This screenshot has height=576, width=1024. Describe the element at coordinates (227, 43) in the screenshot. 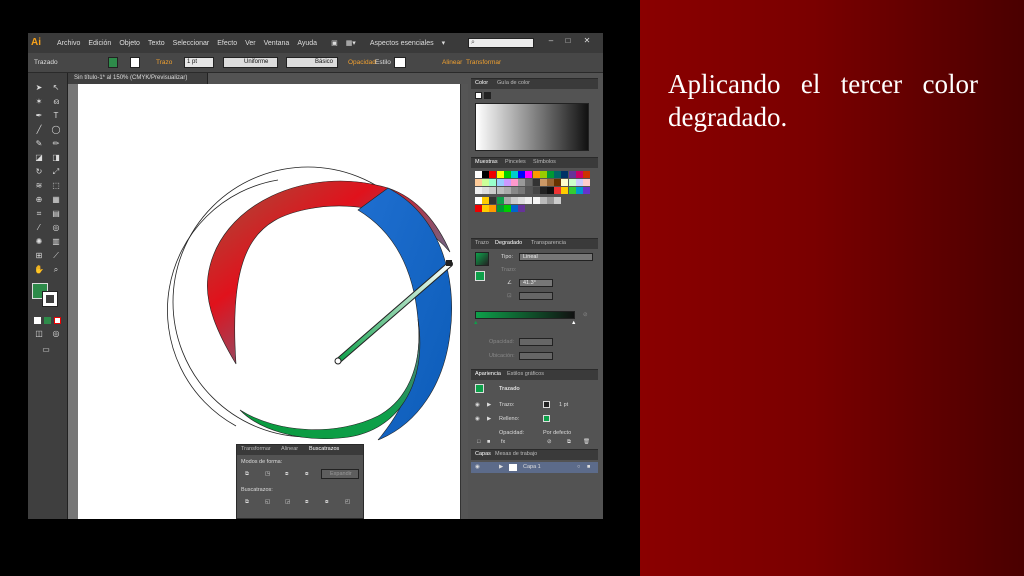

I see `menu-efecto: Efecto` at that location.